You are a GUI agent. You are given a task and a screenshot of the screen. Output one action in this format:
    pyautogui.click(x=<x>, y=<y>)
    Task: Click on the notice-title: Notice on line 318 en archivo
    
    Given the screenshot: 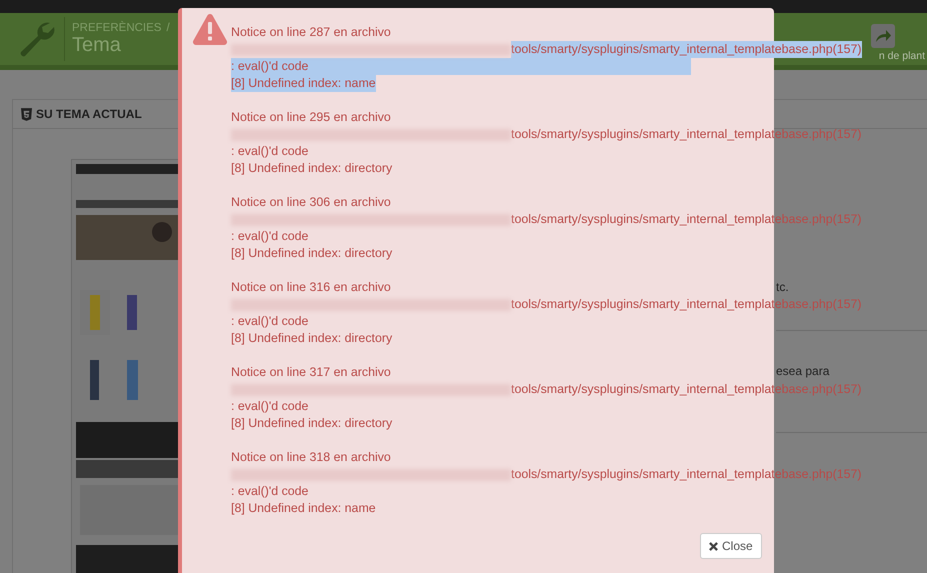 What is the action you would take?
    pyautogui.click(x=311, y=457)
    